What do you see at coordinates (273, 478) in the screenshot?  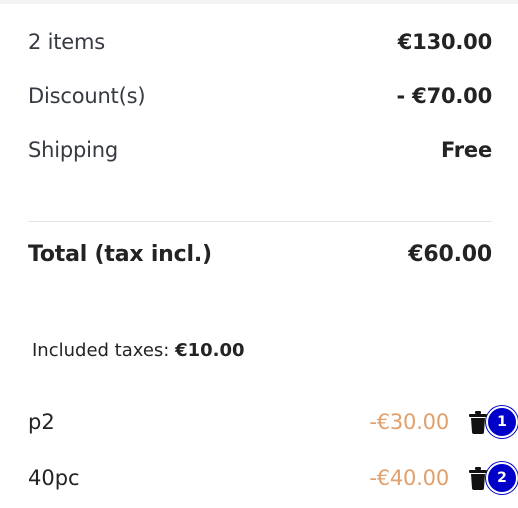 I see `voucher-row: 40pc -€40.00 2` at bounding box center [273, 478].